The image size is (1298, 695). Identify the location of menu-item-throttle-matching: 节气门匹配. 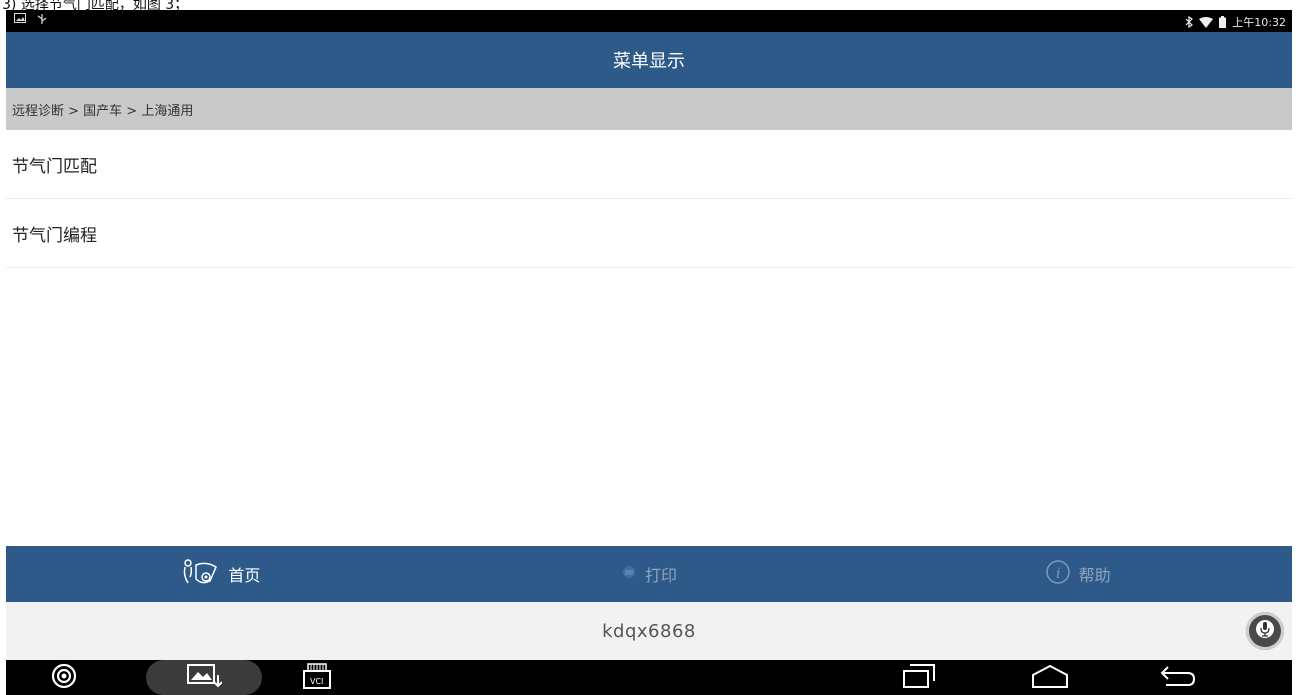
(649, 164).